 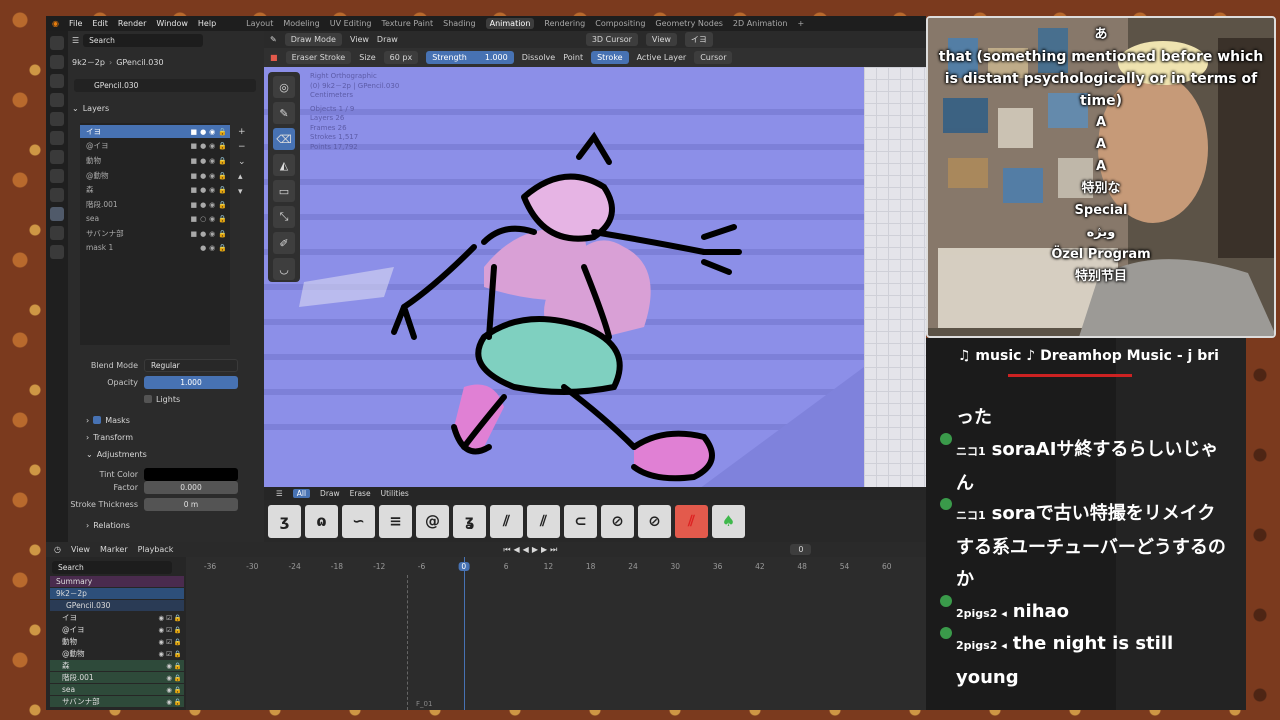 I want to click on channel-summary: Summary, so click(x=117, y=581).